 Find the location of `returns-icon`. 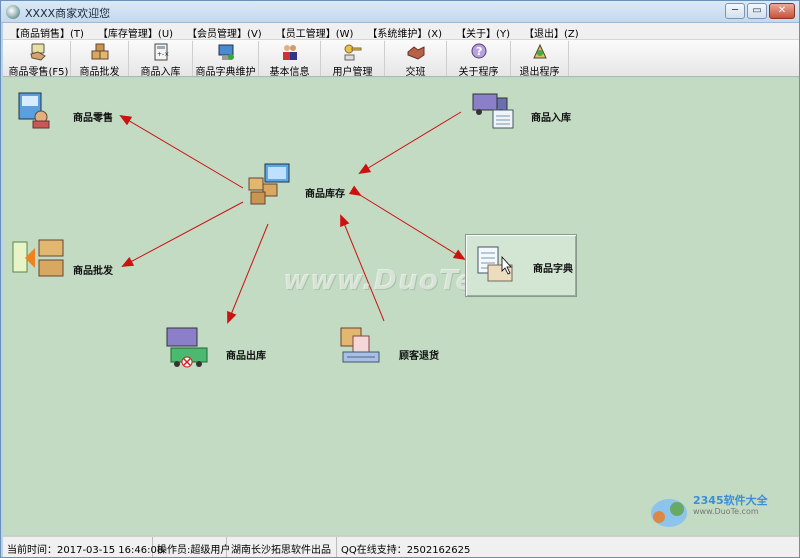

returns-icon is located at coordinates (360, 345).